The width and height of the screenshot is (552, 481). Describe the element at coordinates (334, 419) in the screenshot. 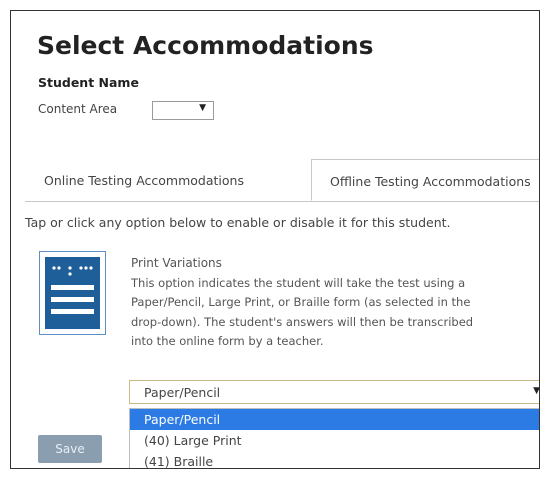

I see `option-paper-pencil: Paper/Pencil` at that location.